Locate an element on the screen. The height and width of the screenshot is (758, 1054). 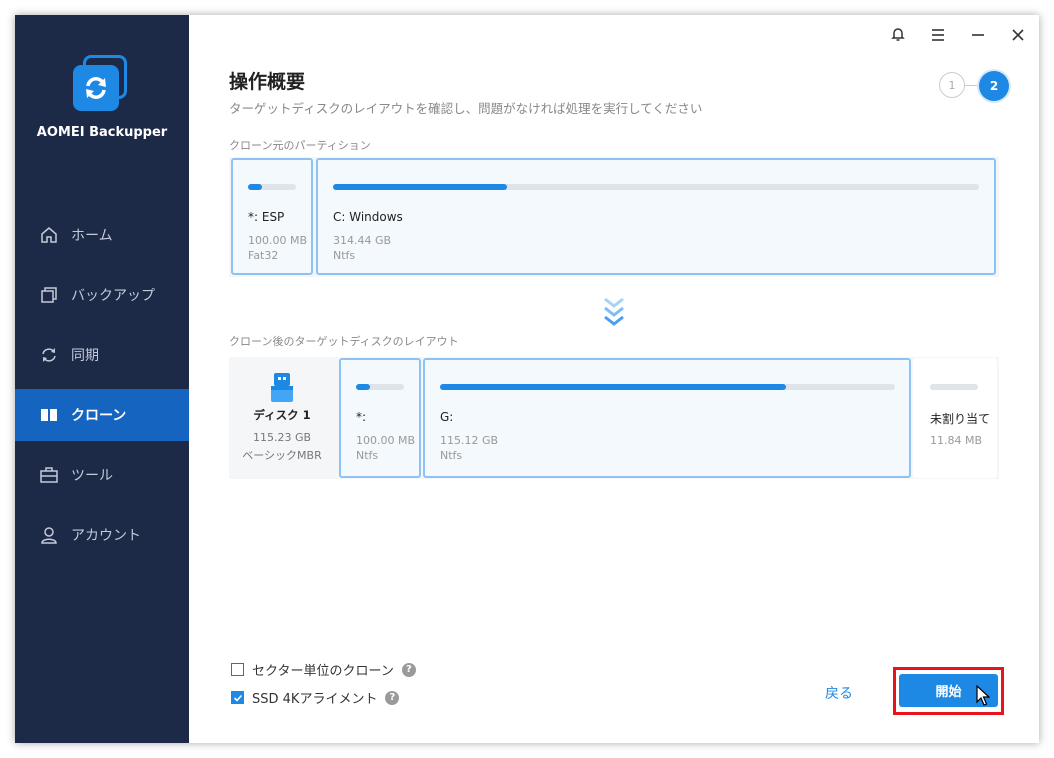
partition-size: 11.84 MB is located at coordinates (956, 440).